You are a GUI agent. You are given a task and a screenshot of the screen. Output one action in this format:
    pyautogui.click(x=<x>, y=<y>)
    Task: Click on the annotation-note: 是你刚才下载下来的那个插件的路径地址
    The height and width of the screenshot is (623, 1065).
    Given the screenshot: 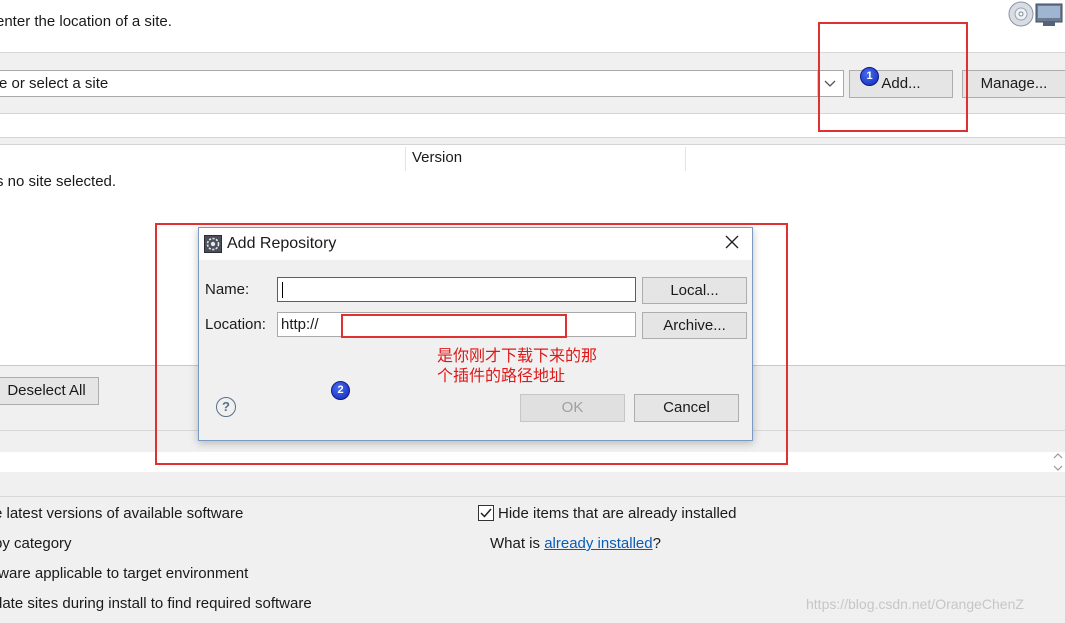 What is the action you would take?
    pyautogui.click(x=517, y=365)
    